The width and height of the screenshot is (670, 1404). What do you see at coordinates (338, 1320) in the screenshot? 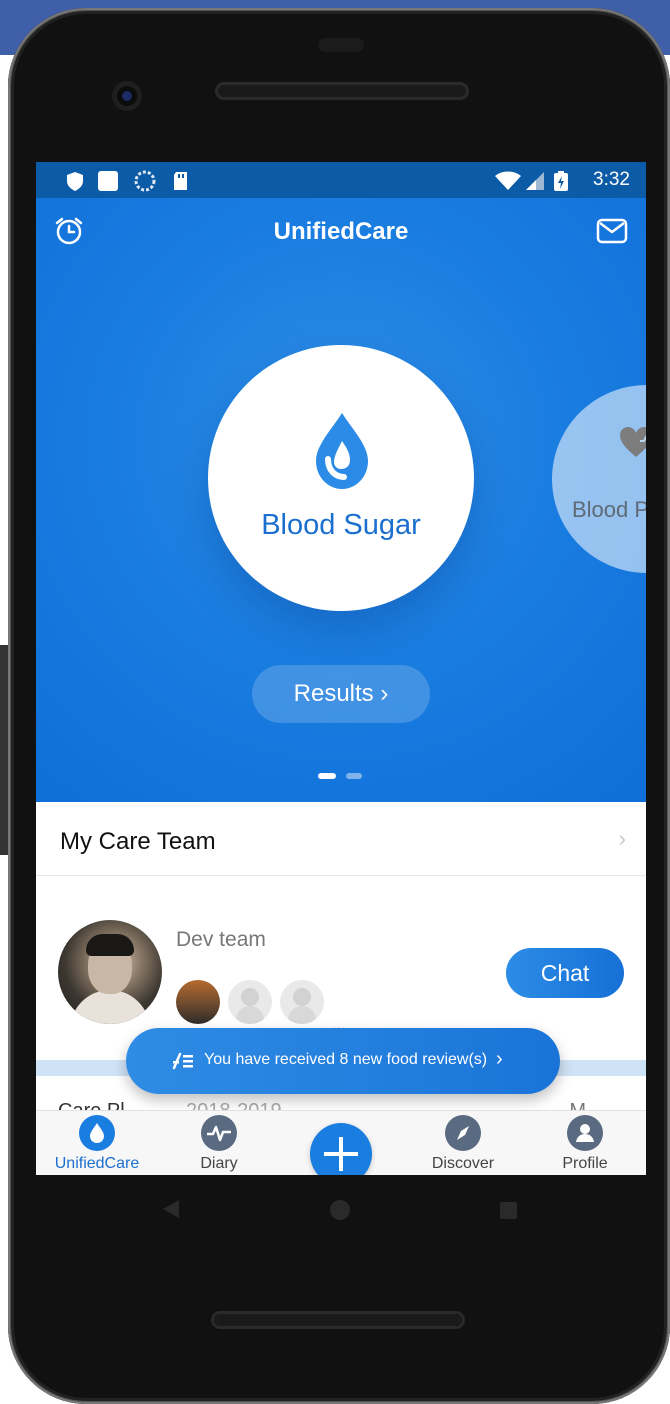
I see `bottom-speaker` at bounding box center [338, 1320].